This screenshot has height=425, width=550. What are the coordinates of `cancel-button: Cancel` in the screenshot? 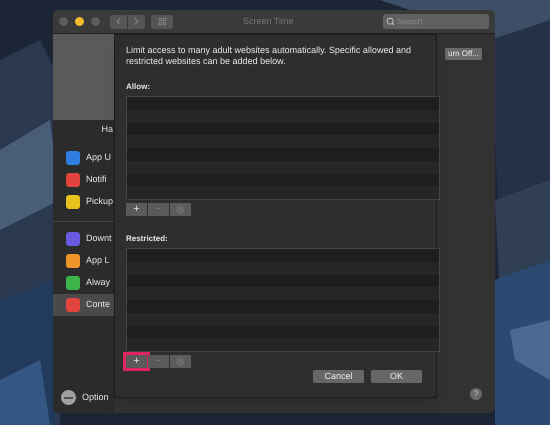 It's located at (338, 376).